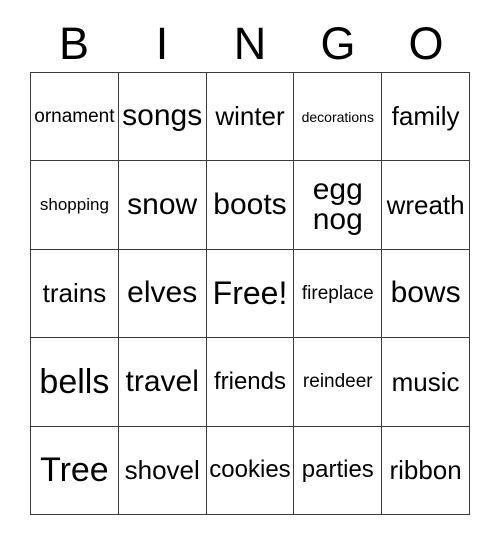  I want to click on bingo-cell-r3-c4: fireplace, so click(338, 294).